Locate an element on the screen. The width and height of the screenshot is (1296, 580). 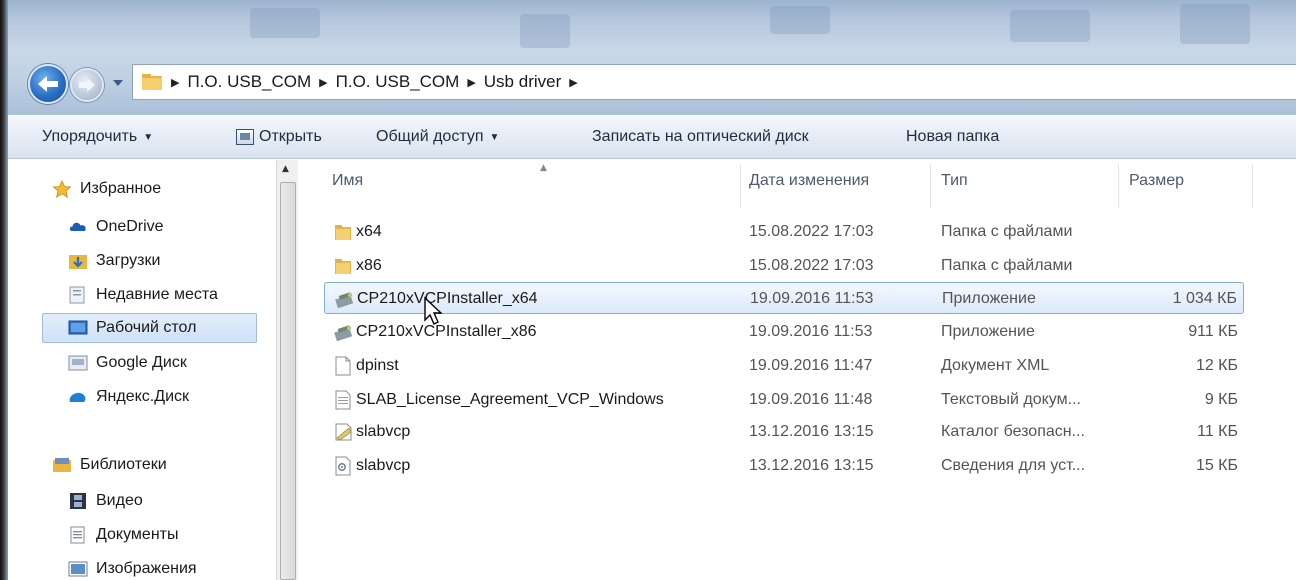
nav-item-pictures: Изображения is located at coordinates (132, 567).